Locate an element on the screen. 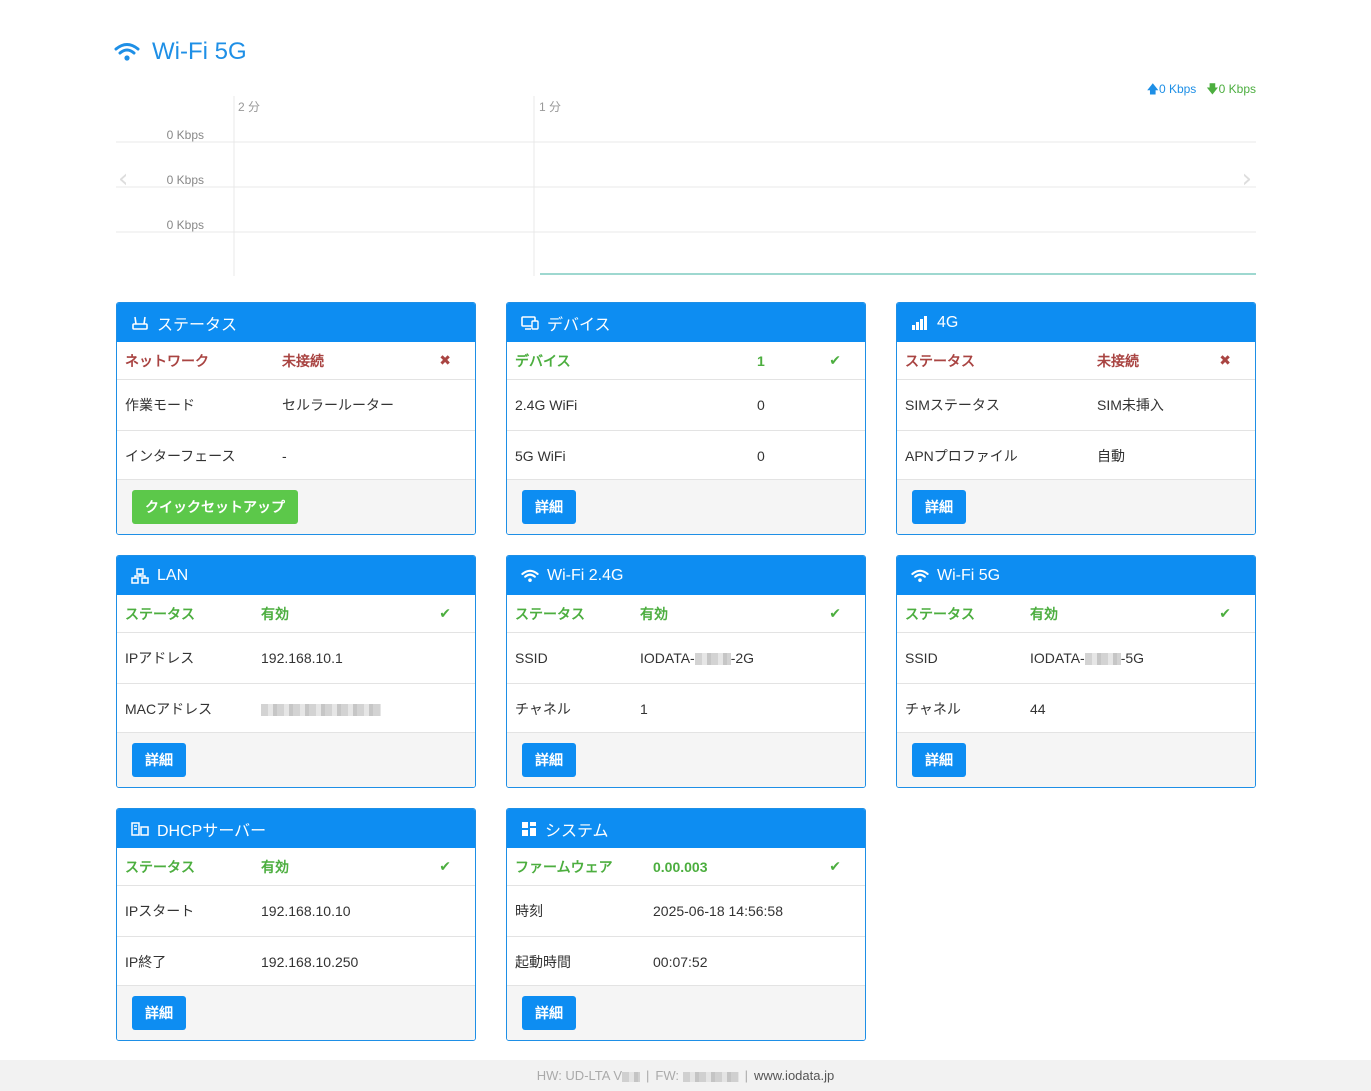 The image size is (1371, 1091). status-mode-row: 作業モード セルラールーター is located at coordinates (296, 405).